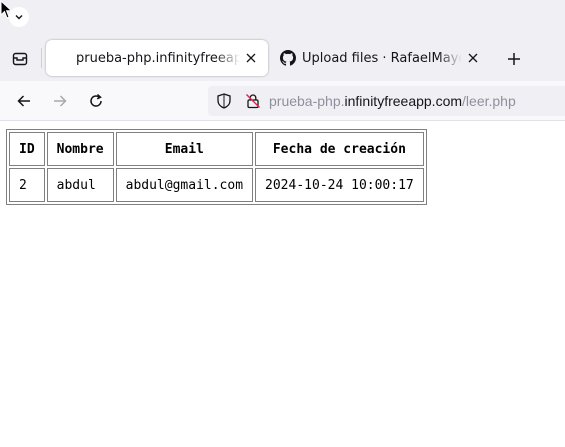  Describe the element at coordinates (339, 185) in the screenshot. I see `cell-fecha: 2024-10-24 10:00:17` at that location.